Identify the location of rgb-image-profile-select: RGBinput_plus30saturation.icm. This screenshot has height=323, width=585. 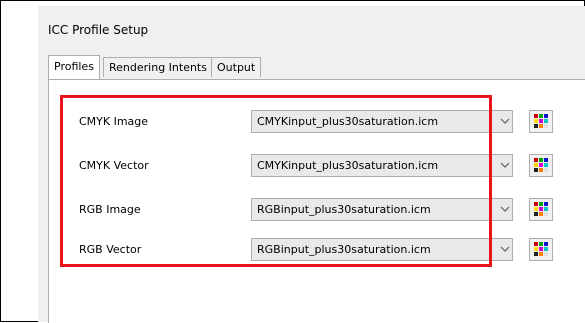
(382, 209).